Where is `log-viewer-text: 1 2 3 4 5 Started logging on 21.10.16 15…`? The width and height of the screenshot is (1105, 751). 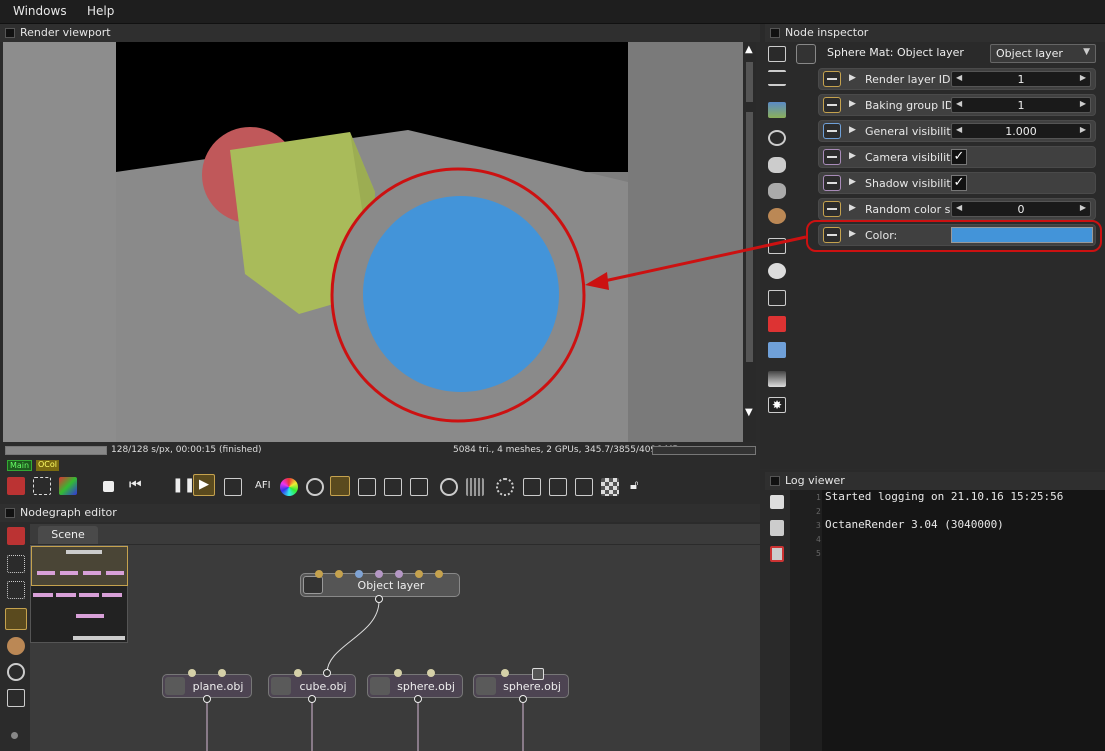
log-viewer-text: 1 2 3 4 5 Started logging on 21.10.16 15… is located at coordinates (947, 620).